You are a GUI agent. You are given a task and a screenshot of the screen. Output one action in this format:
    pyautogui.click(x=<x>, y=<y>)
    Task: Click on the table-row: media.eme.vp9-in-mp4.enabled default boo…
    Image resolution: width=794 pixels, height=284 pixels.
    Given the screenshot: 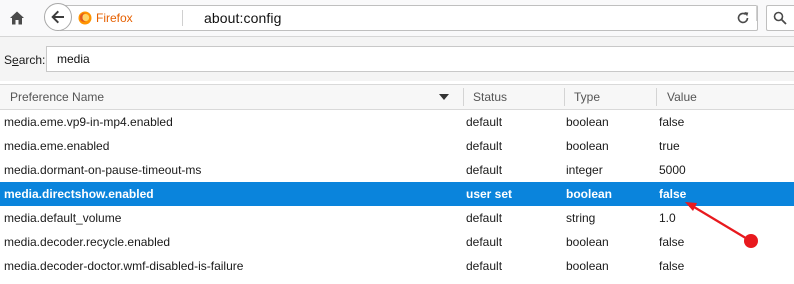 What is the action you would take?
    pyautogui.click(x=397, y=122)
    